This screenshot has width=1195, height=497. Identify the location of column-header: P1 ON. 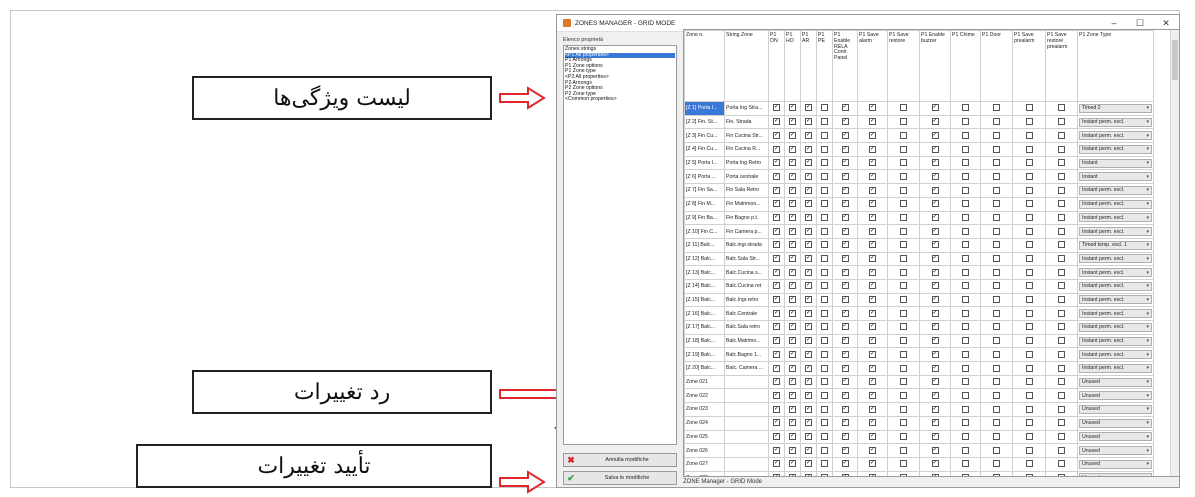
(776, 66).